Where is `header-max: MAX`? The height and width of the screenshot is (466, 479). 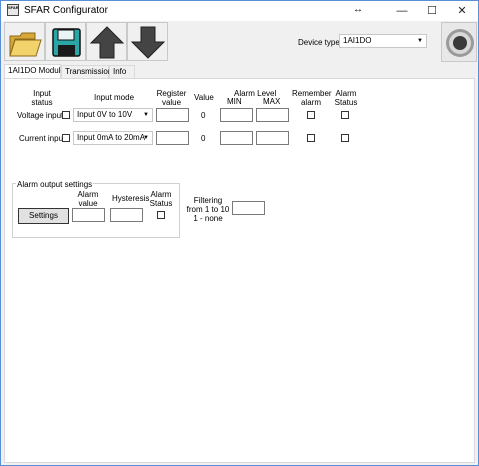 header-max: MAX is located at coordinates (272, 101).